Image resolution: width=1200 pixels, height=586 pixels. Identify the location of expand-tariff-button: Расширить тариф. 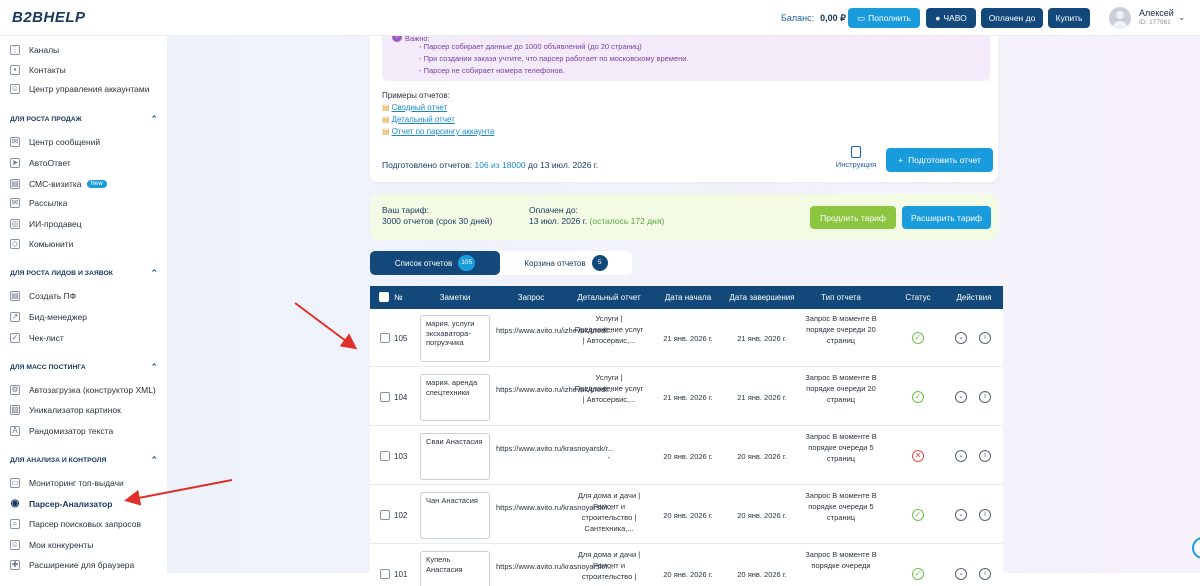
(946, 217).